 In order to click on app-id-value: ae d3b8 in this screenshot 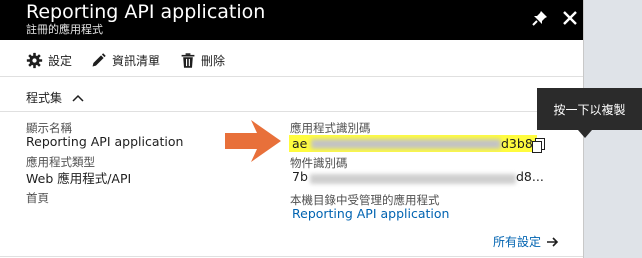, I will do `click(413, 143)`.